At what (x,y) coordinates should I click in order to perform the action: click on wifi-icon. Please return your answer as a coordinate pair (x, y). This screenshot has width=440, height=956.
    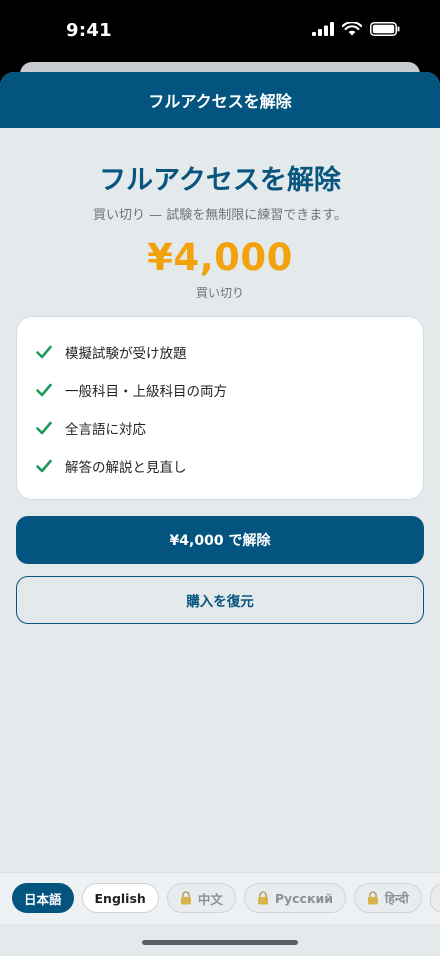
    Looking at the image, I should click on (352, 29).